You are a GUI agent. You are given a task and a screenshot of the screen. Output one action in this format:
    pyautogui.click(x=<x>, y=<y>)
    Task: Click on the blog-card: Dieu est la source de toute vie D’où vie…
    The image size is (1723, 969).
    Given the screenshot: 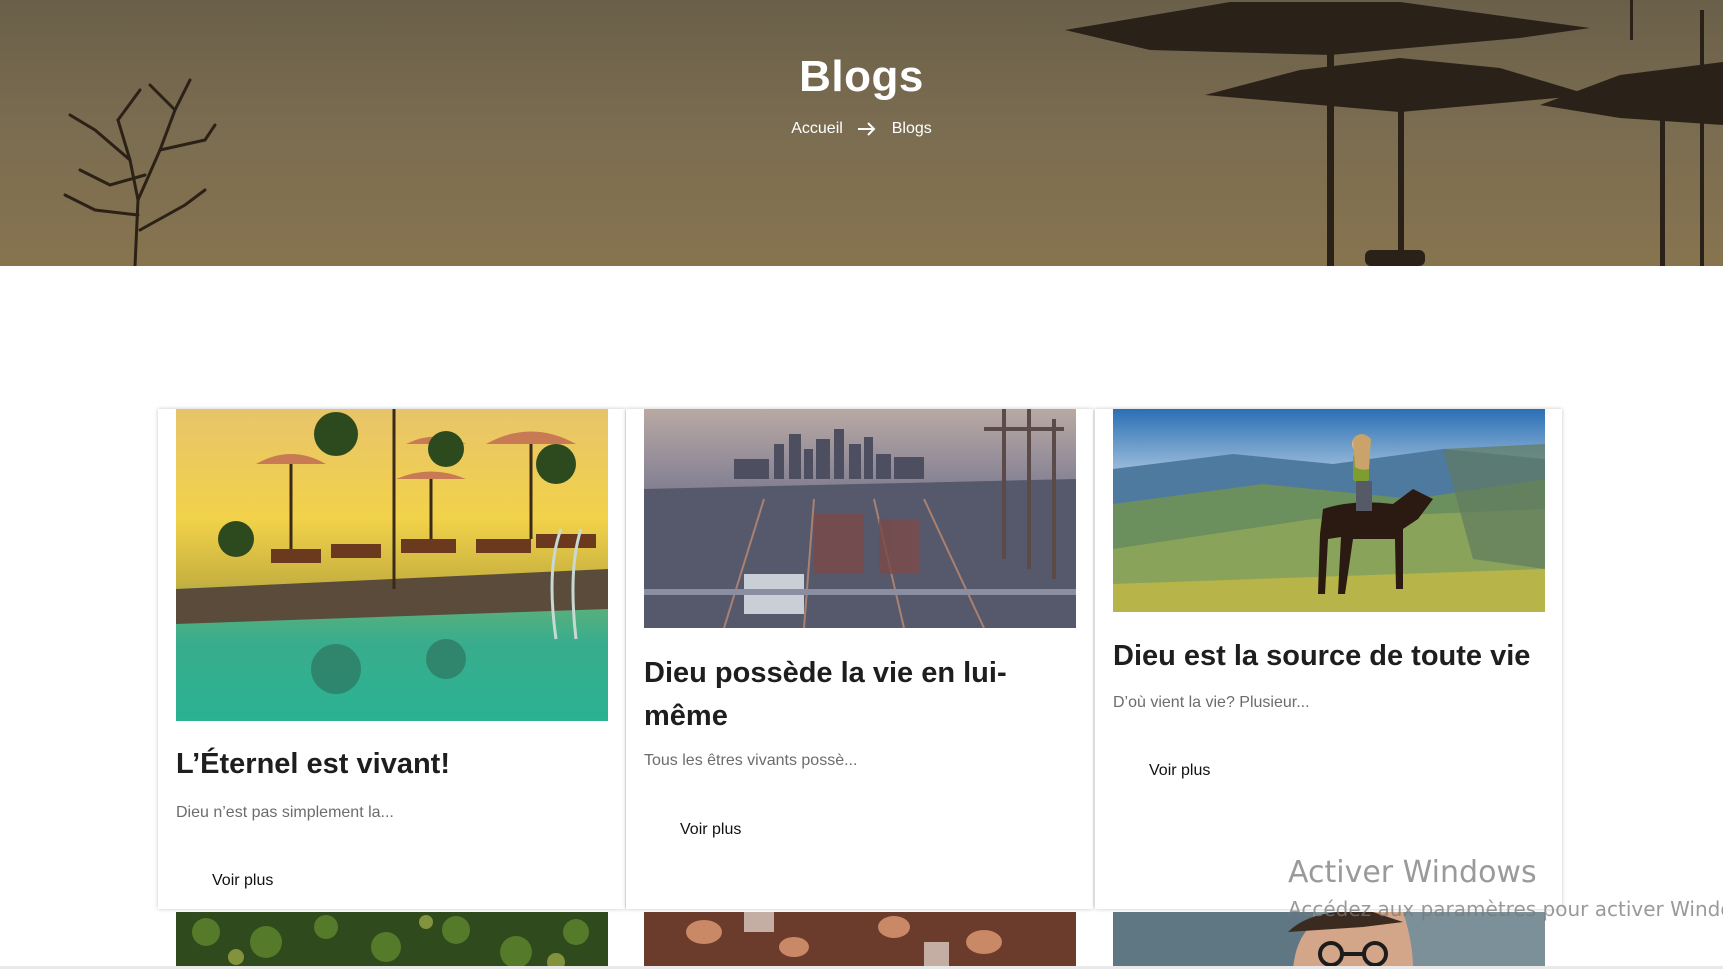 What is the action you would take?
    pyautogui.click(x=1328, y=659)
    